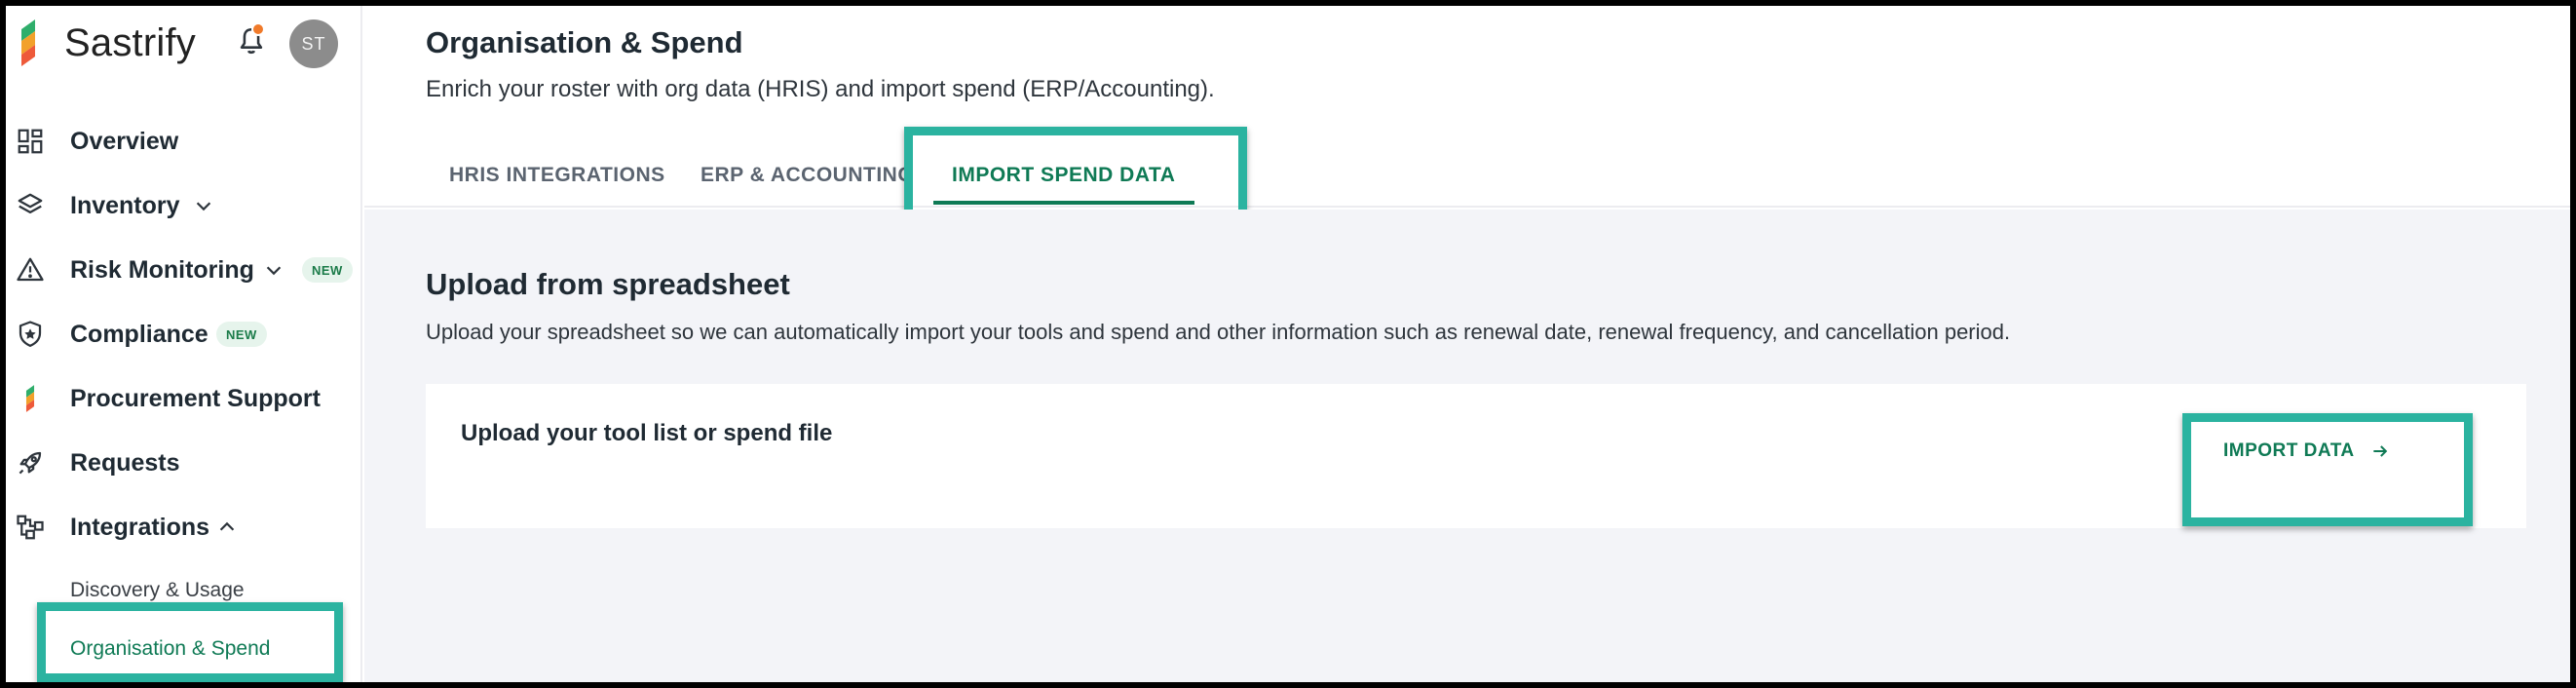  Describe the element at coordinates (30, 205) in the screenshot. I see `layers-icon` at that location.